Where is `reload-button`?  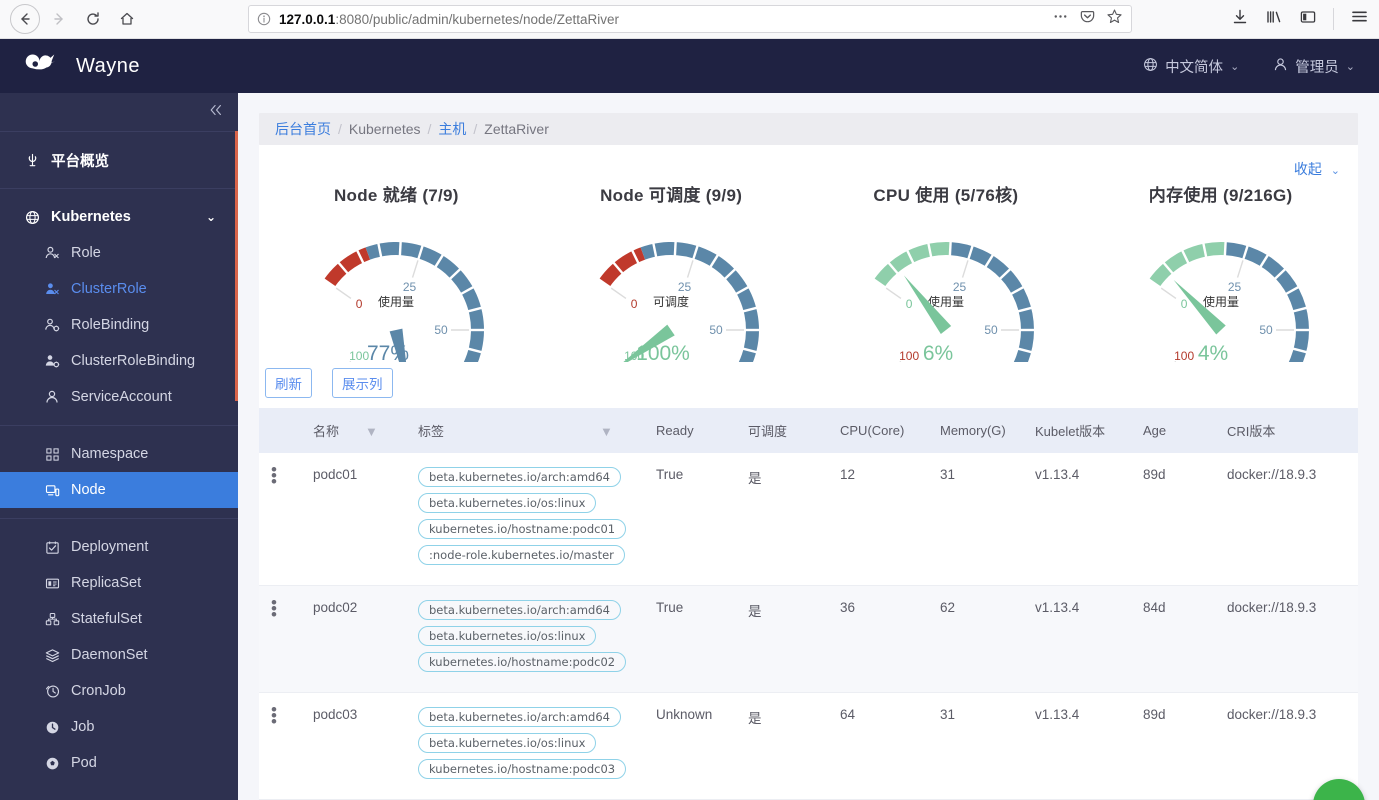 reload-button is located at coordinates (93, 19).